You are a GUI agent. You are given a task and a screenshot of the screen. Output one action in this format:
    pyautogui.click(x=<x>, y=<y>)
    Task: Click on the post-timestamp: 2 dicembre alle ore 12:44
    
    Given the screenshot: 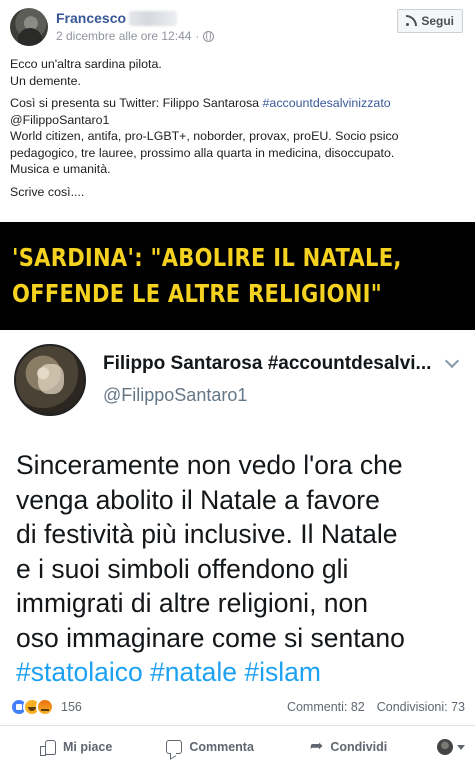 What is the action you would take?
    pyautogui.click(x=123, y=36)
    